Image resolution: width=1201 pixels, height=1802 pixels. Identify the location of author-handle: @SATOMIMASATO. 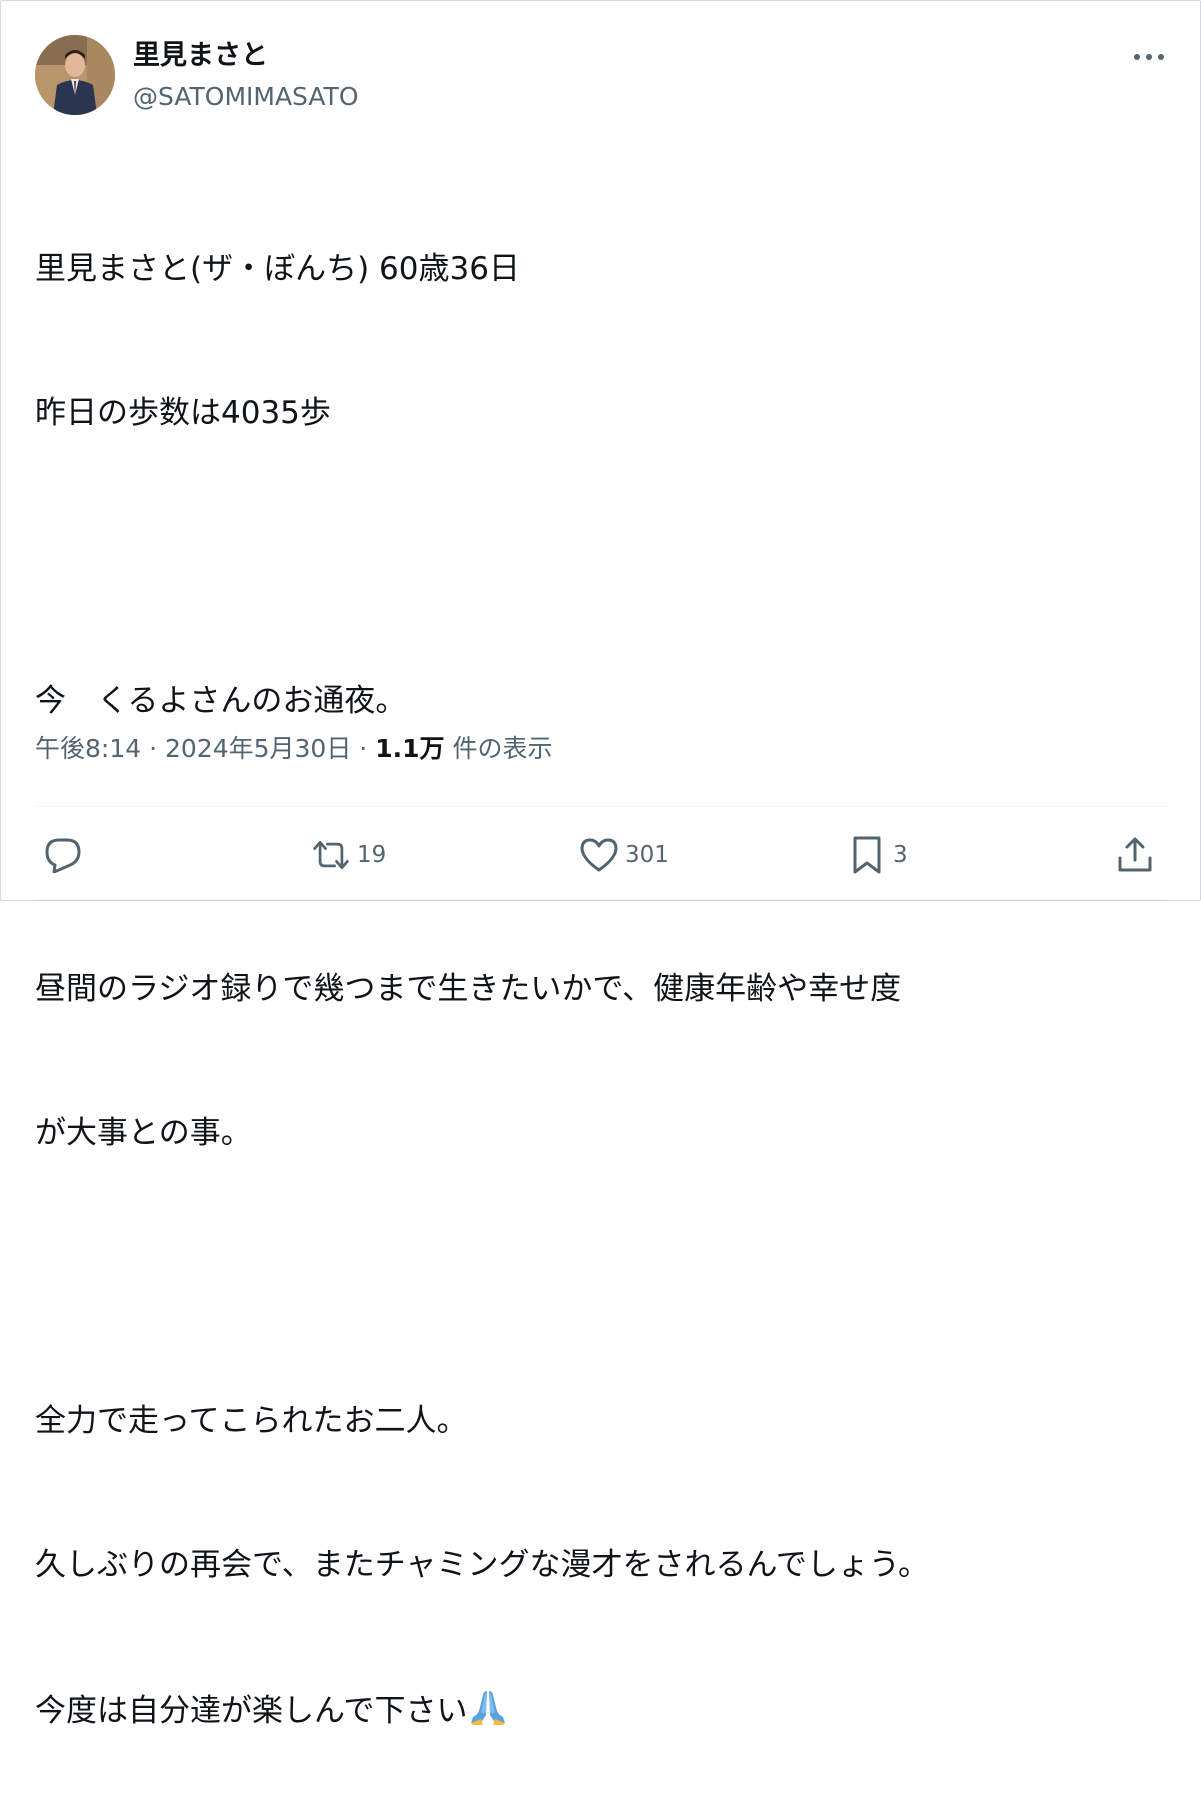
(246, 97).